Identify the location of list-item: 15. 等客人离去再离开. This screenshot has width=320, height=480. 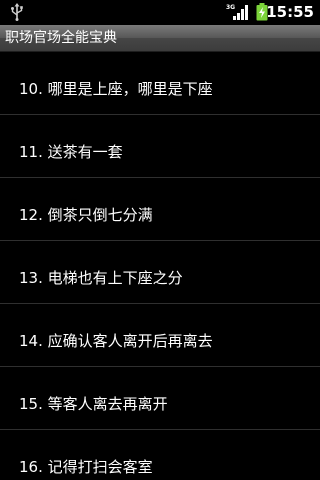
(160, 398).